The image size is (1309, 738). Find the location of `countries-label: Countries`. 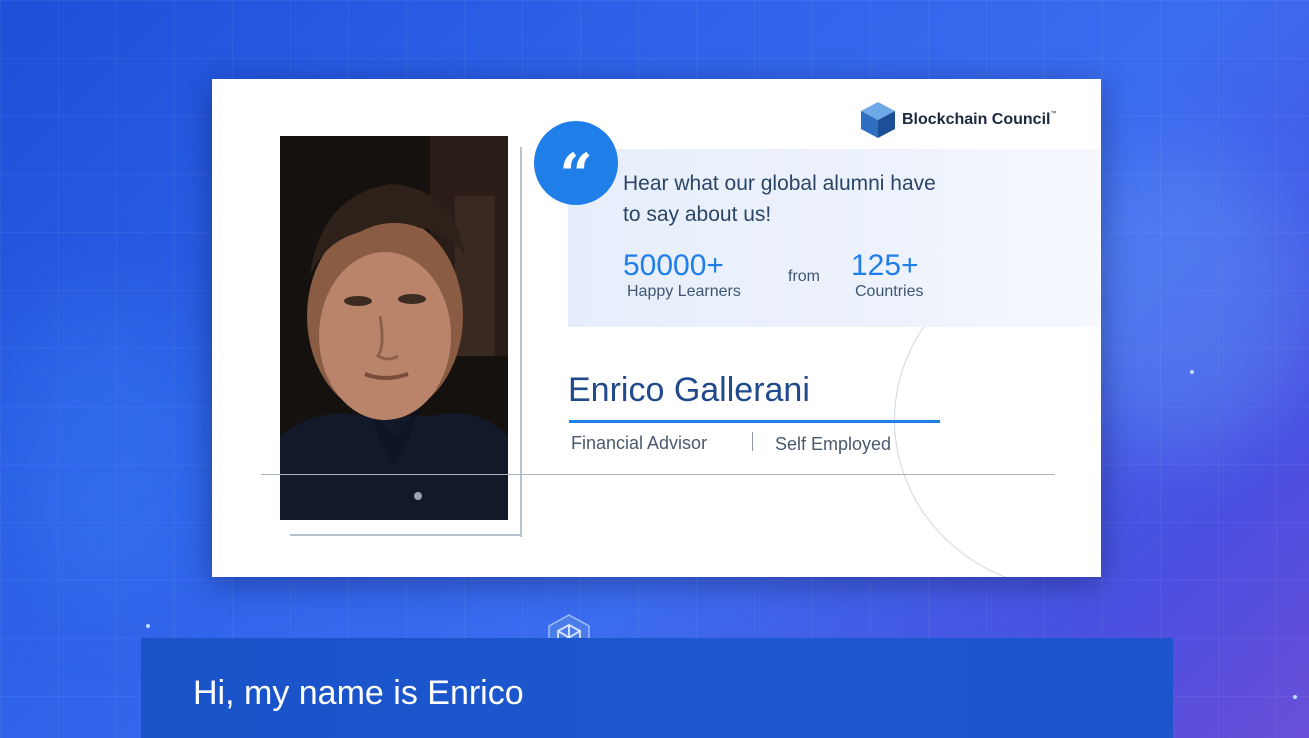

countries-label: Countries is located at coordinates (889, 291).